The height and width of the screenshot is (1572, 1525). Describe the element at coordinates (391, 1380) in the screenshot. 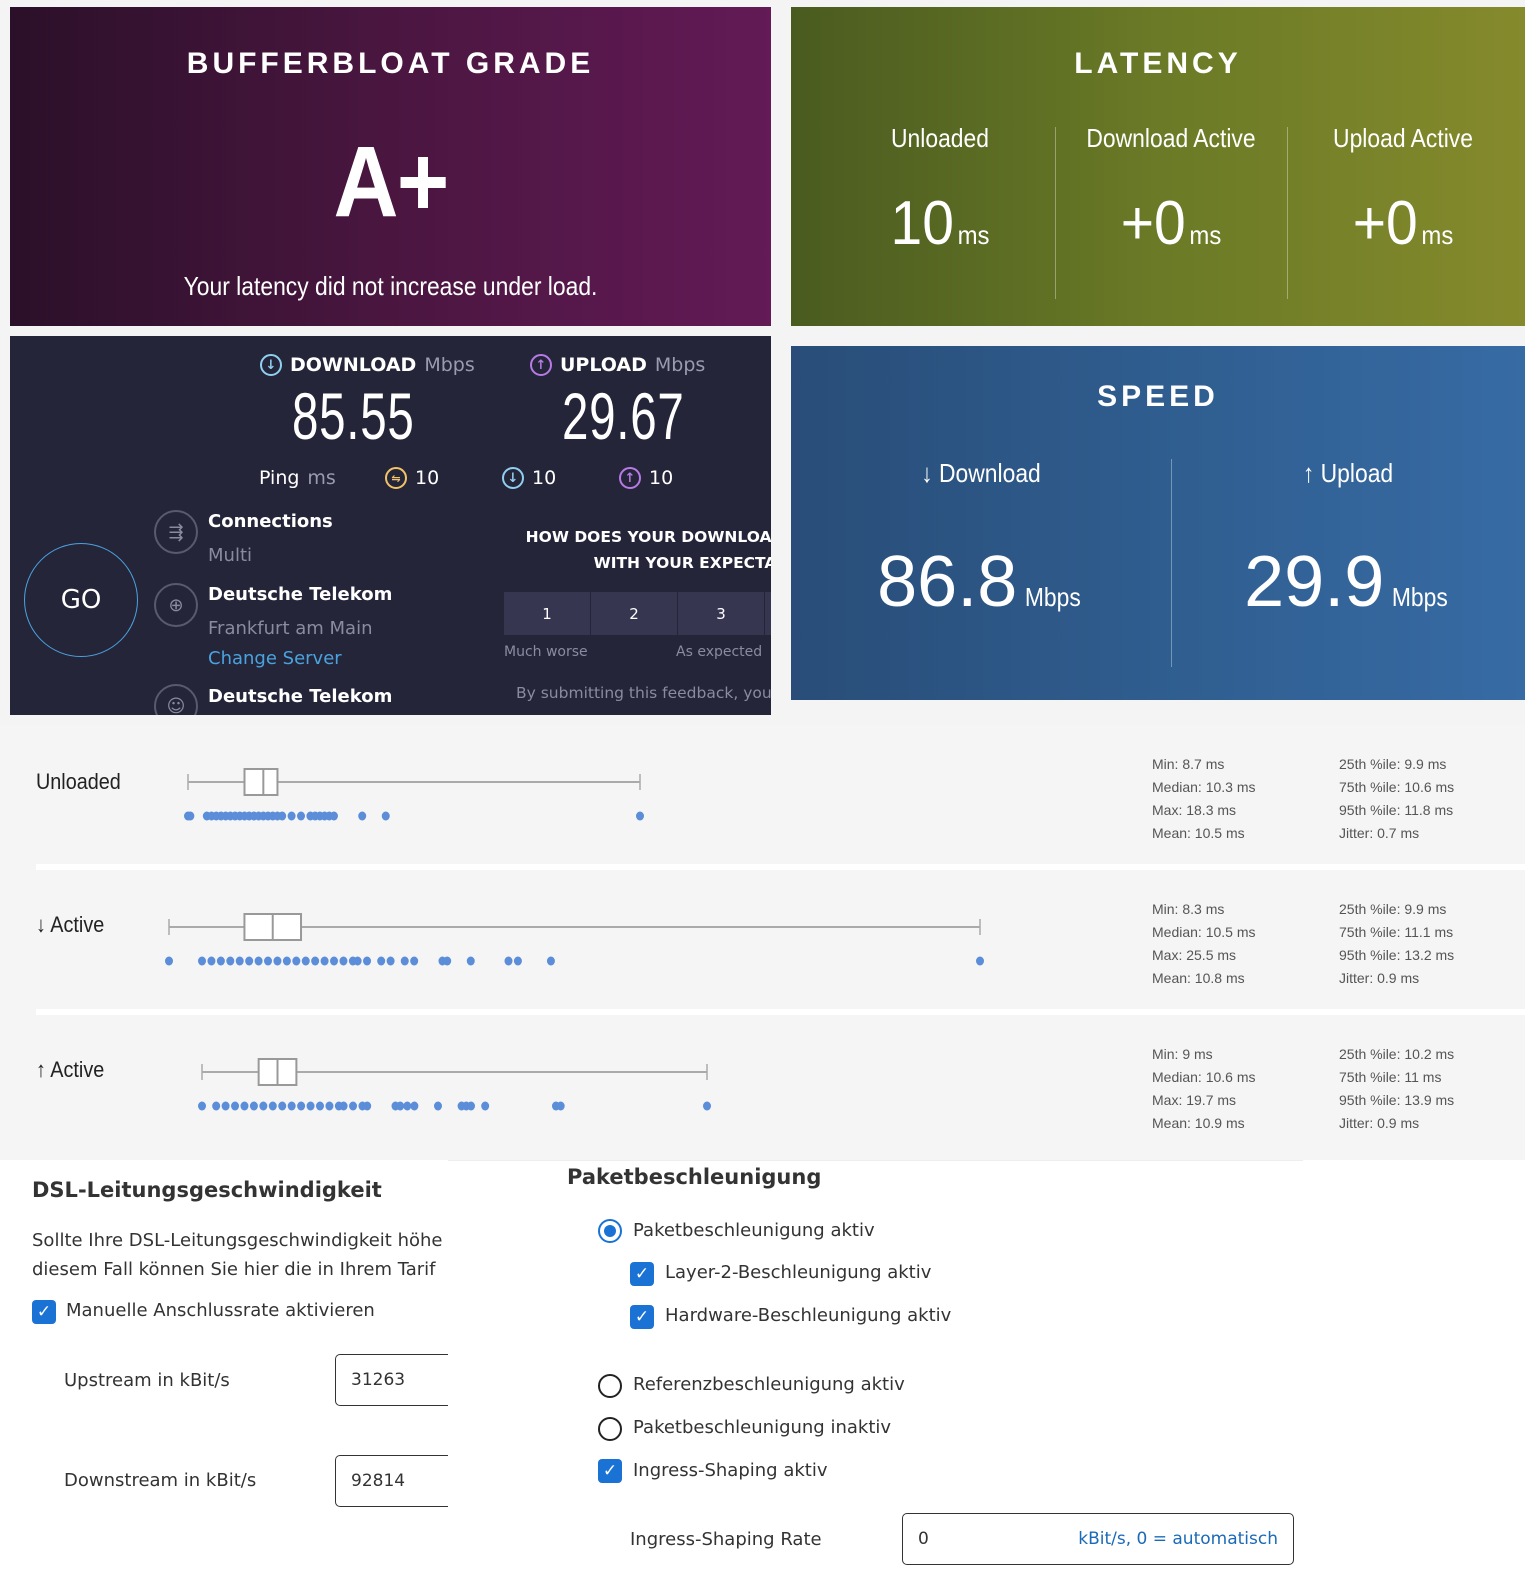

I see `upstream-input: 31263` at that location.